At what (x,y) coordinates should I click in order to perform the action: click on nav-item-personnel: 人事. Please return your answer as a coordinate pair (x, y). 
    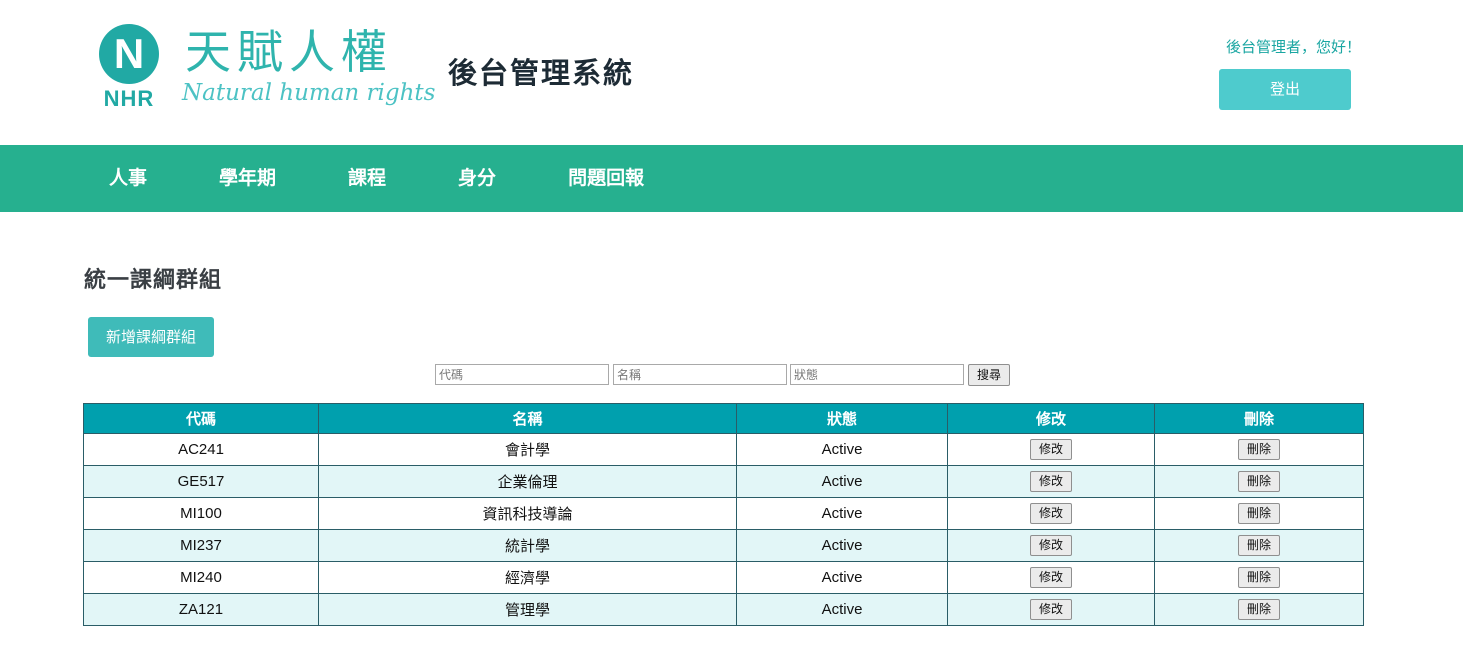
    Looking at the image, I should click on (128, 178).